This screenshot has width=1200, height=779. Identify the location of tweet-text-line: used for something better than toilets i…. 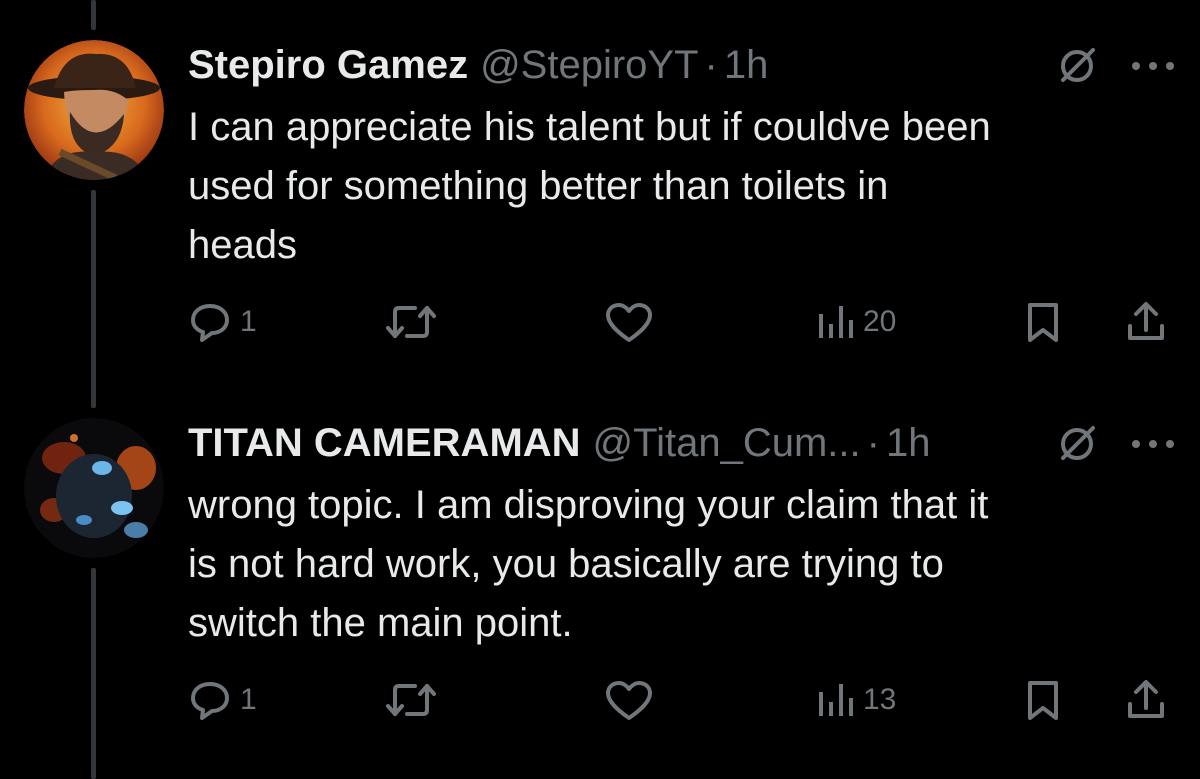
(538, 186).